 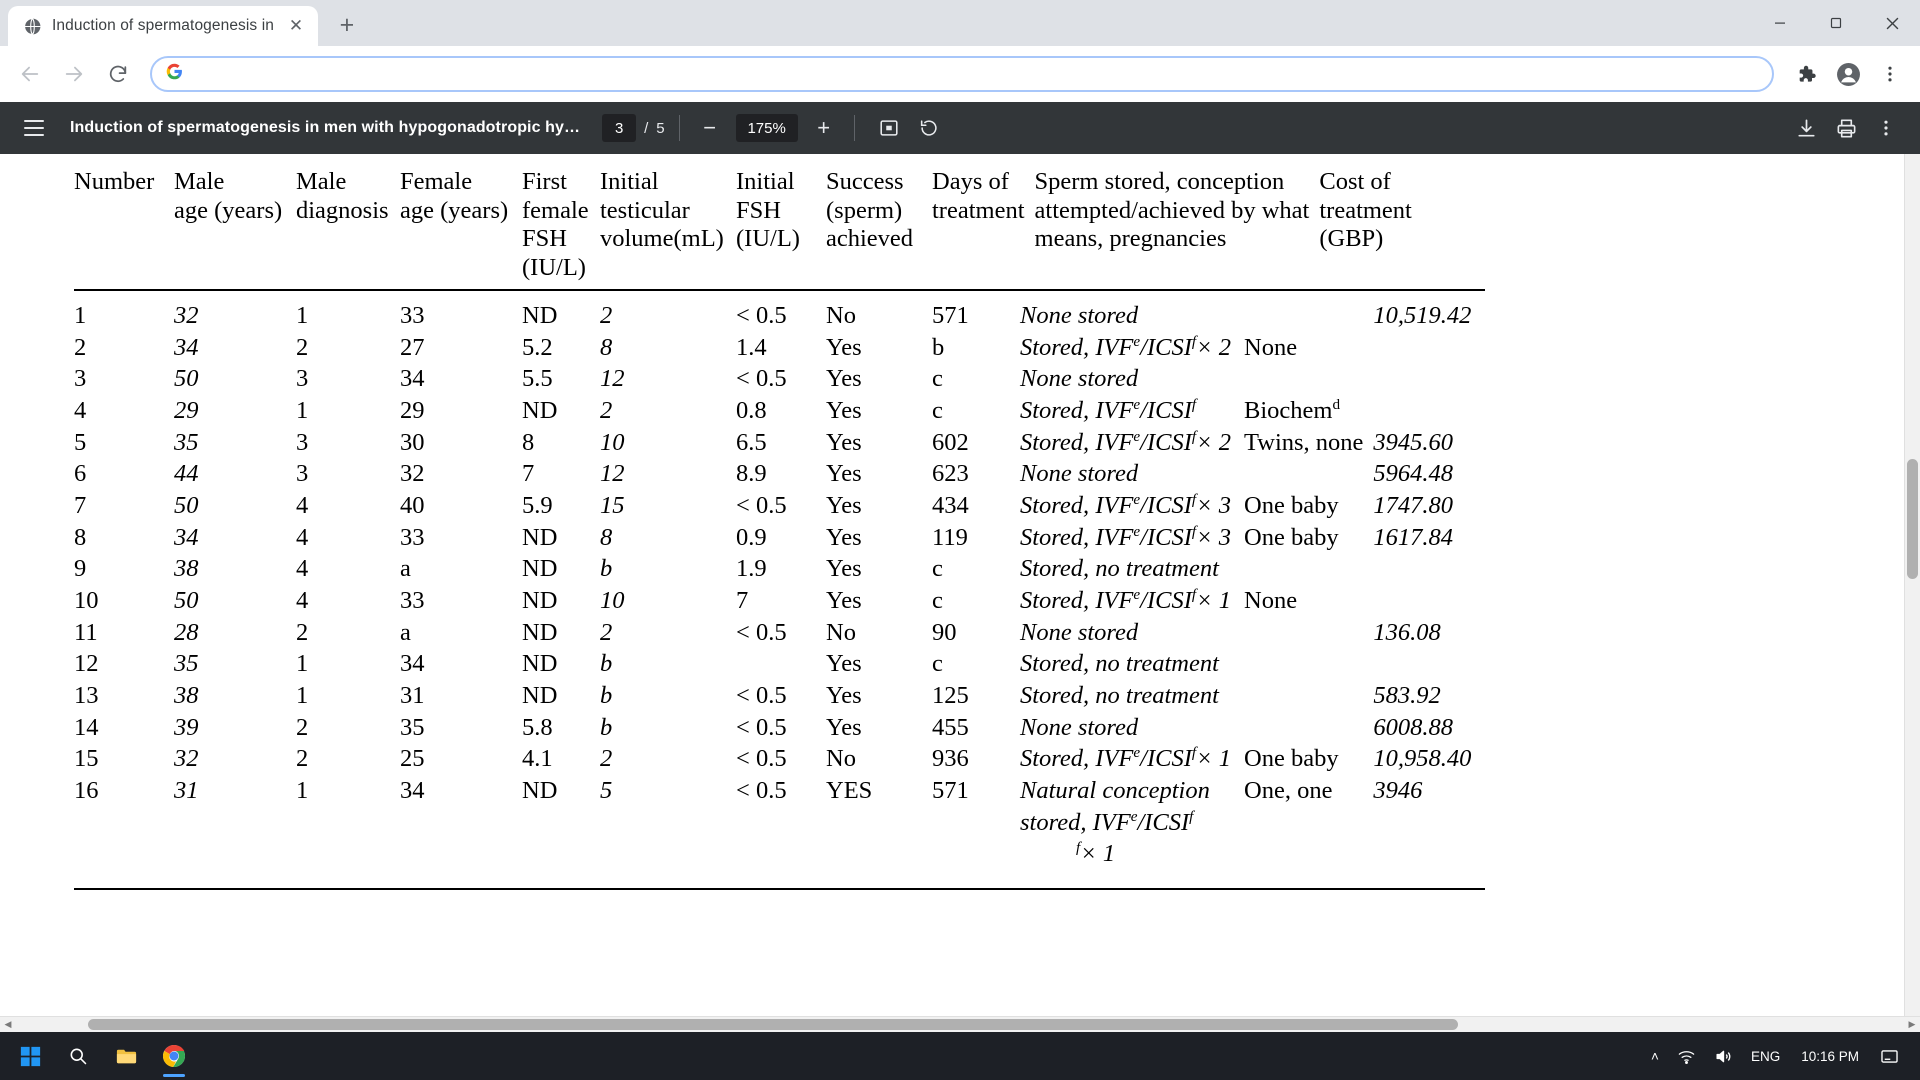 I want to click on cell-initial-fsh: 6.5, so click(x=751, y=442).